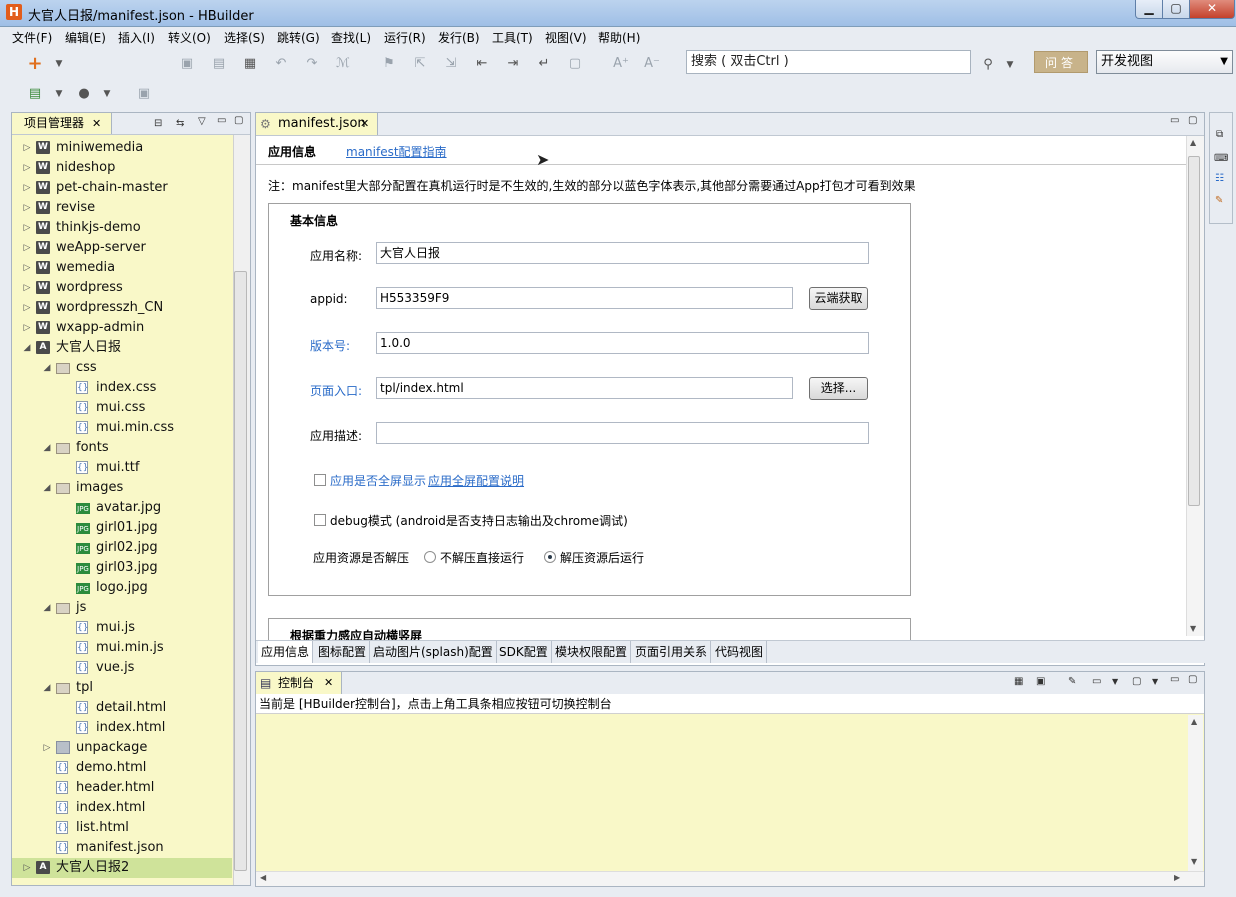  I want to click on tree-item: ▷ Wrevise, so click(122, 208).